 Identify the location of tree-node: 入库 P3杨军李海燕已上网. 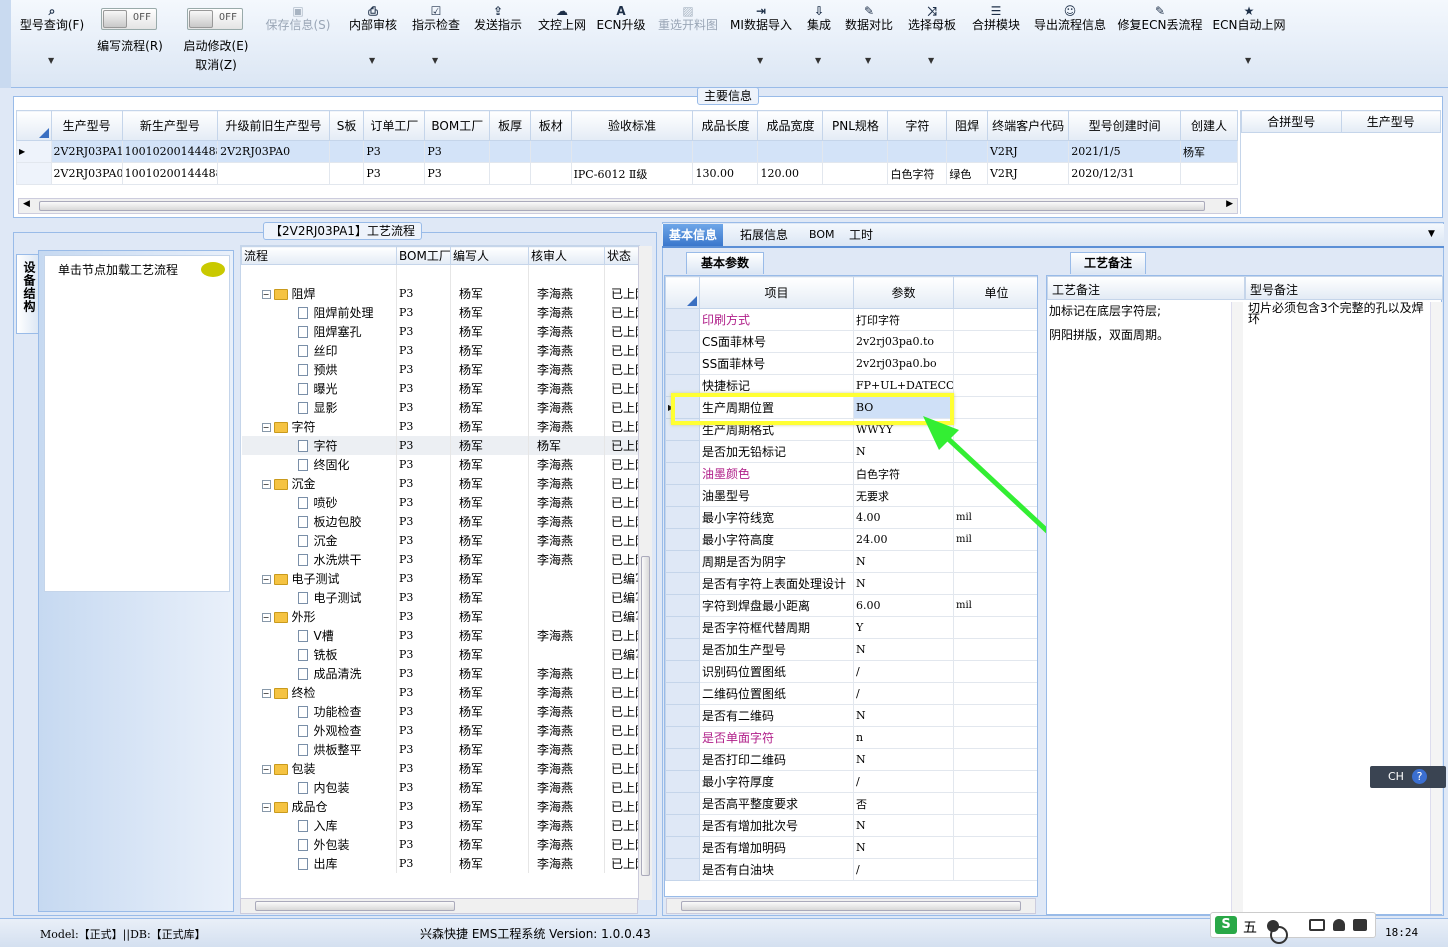
(440, 825).